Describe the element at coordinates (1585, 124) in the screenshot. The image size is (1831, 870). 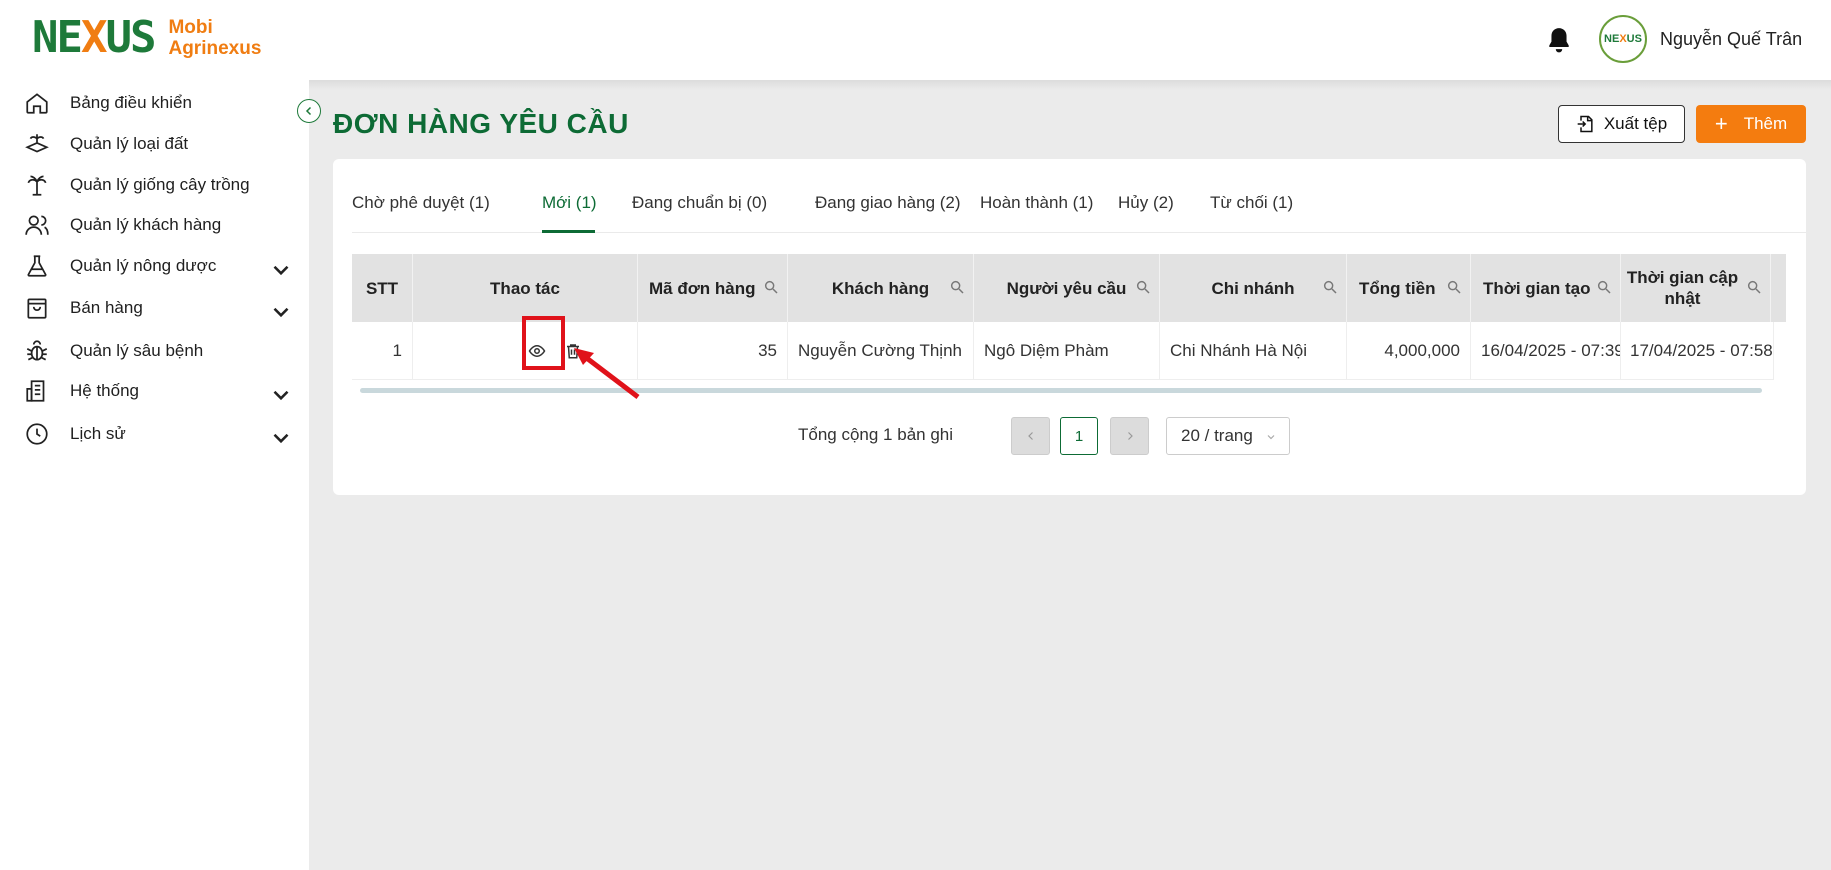
I see `file-export-icon` at that location.